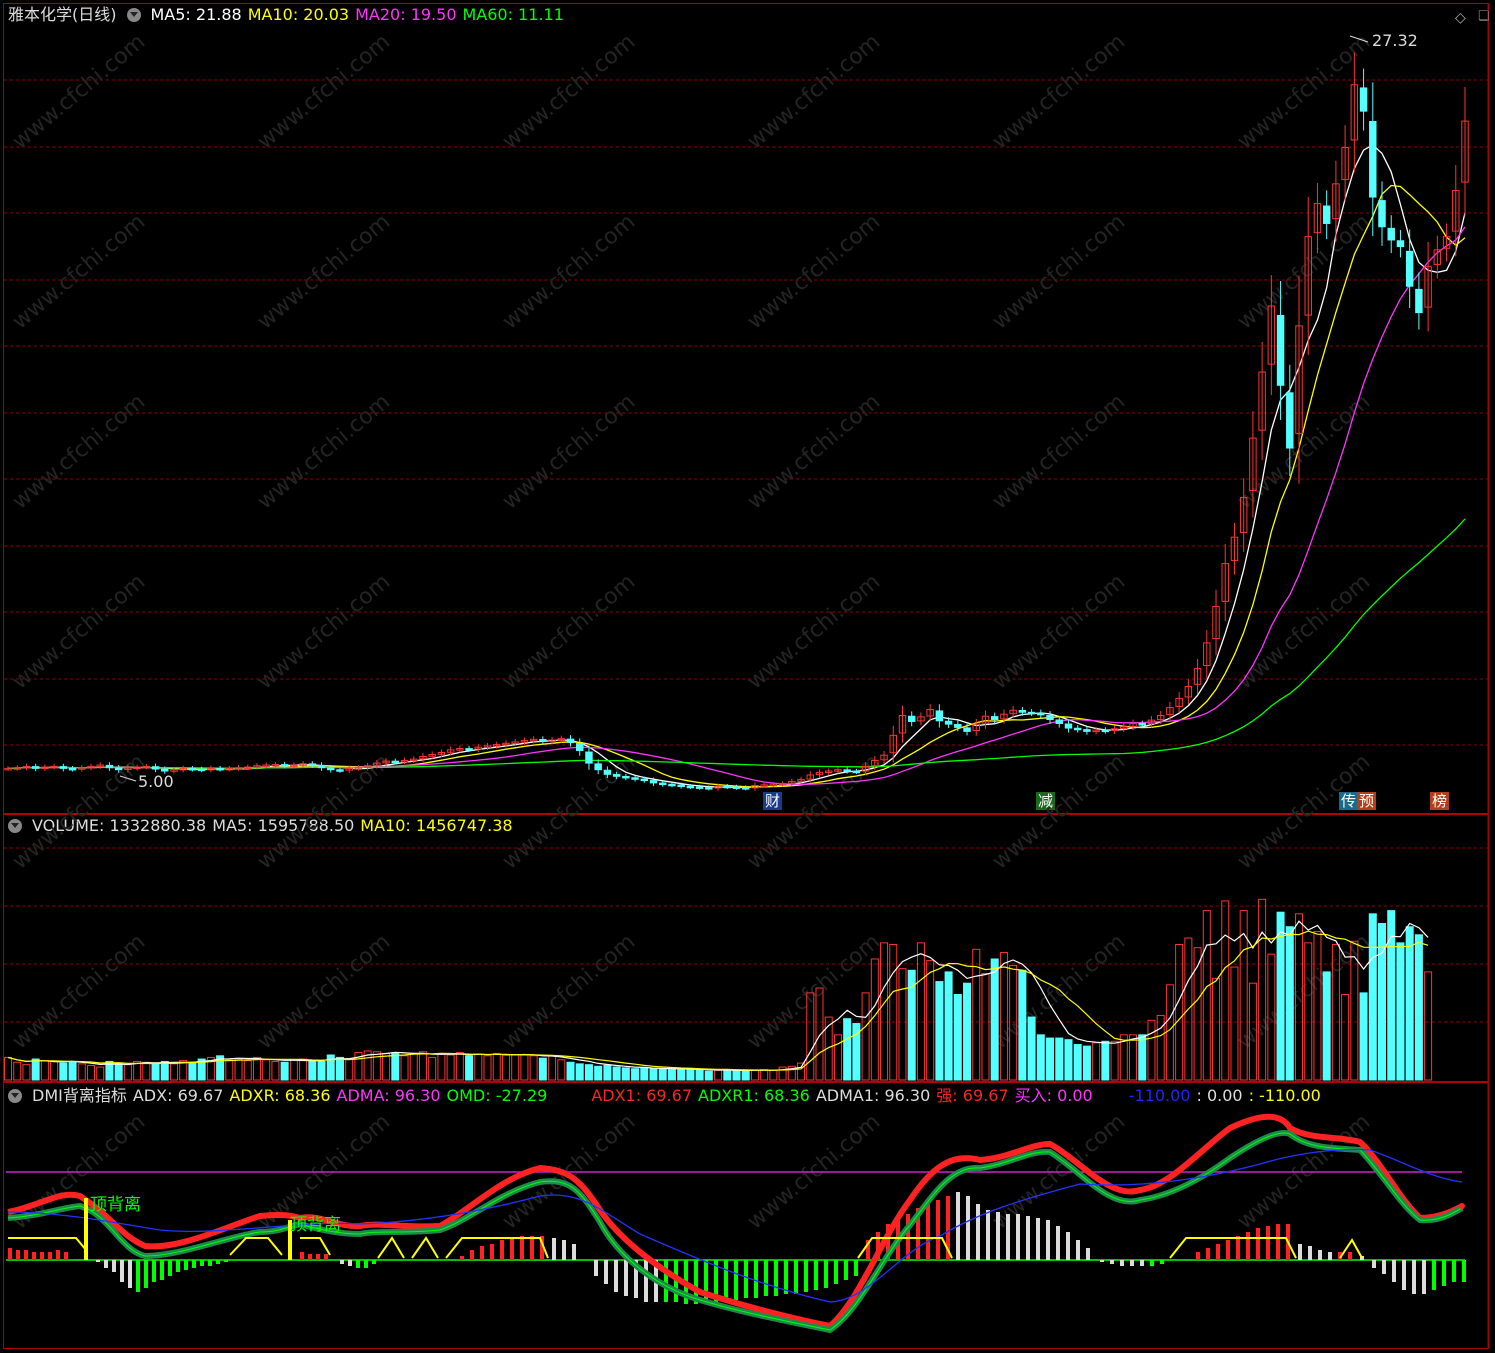 This screenshot has height=1353, width=1495. What do you see at coordinates (1462, 1206) in the screenshot?
I see `dmi-last-point` at bounding box center [1462, 1206].